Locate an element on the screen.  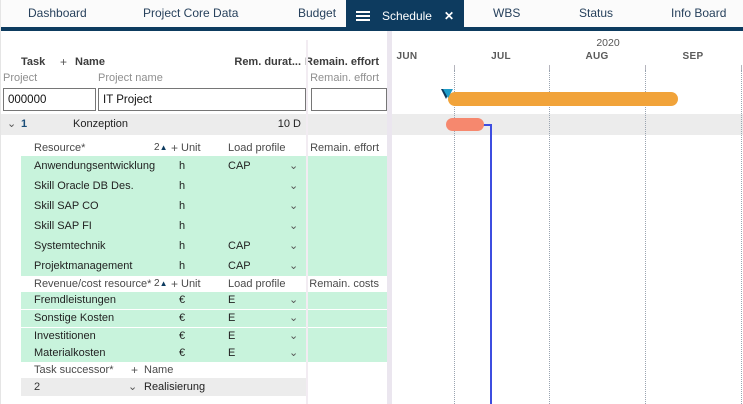
cost-resource-row: Fremdleistungen € E ⌄ is located at coordinates (204, 300).